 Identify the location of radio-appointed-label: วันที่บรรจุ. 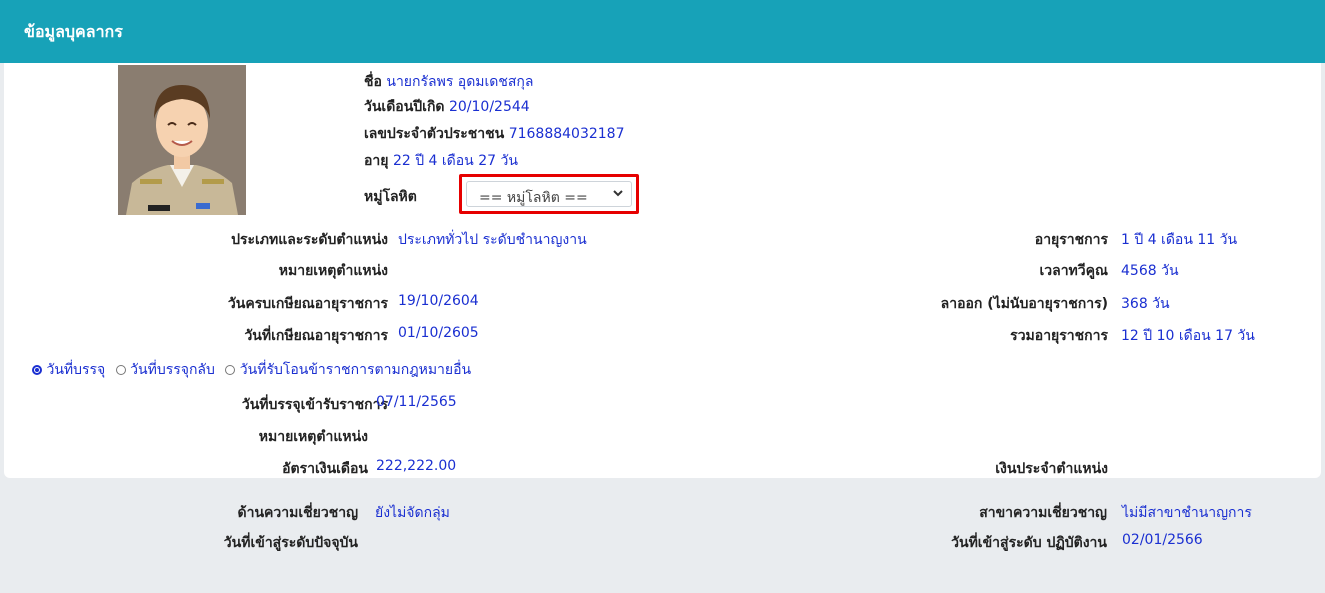
(75, 370).